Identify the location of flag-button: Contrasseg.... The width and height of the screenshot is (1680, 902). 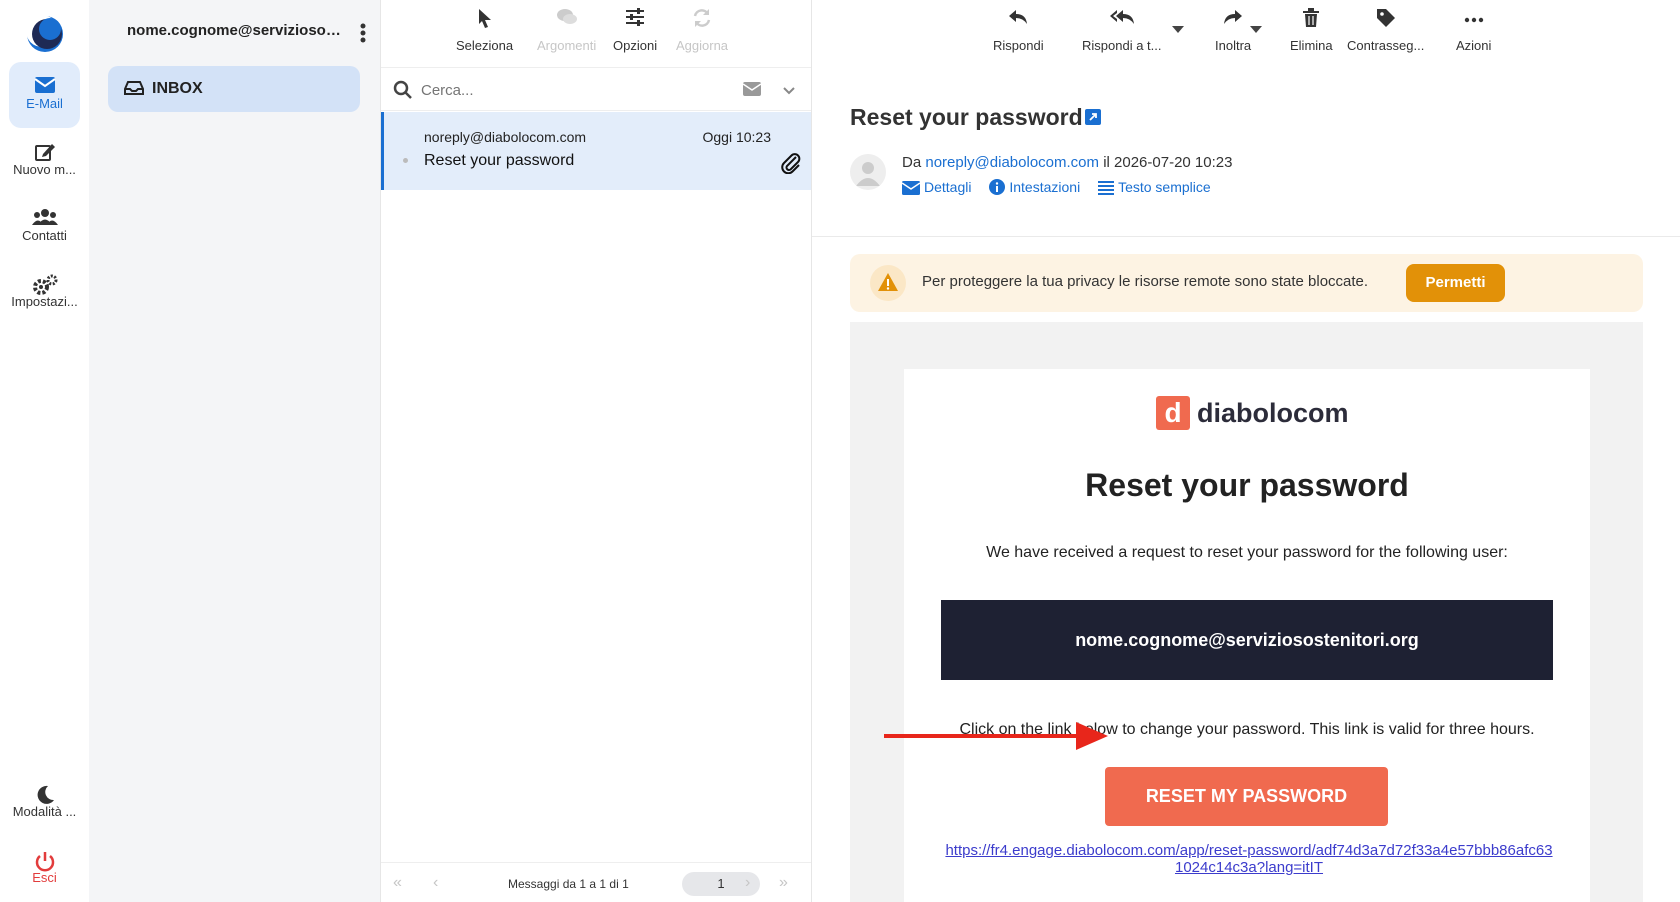
(1385, 30).